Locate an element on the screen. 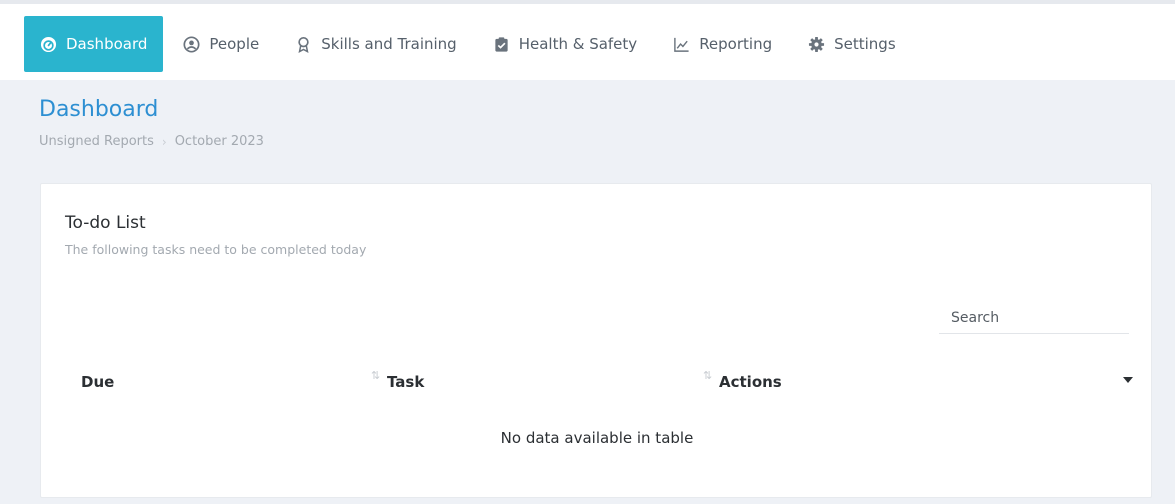  nav-item-skills-and-training: Skills and Training is located at coordinates (375, 44).